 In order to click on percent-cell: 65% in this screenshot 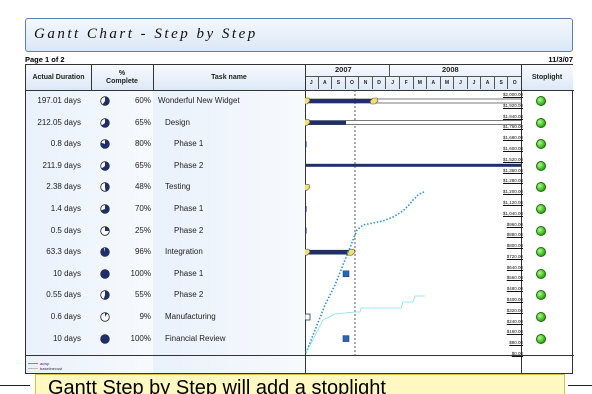, I will do `click(127, 123)`.